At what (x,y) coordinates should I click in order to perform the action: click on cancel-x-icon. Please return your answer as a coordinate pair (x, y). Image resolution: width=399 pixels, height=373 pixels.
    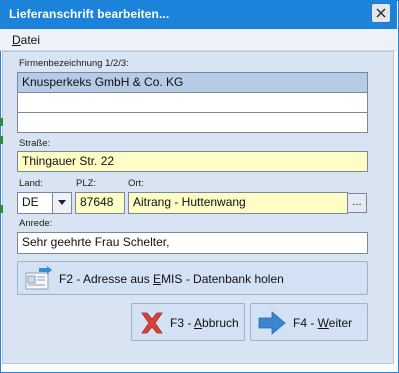
    Looking at the image, I should click on (152, 323).